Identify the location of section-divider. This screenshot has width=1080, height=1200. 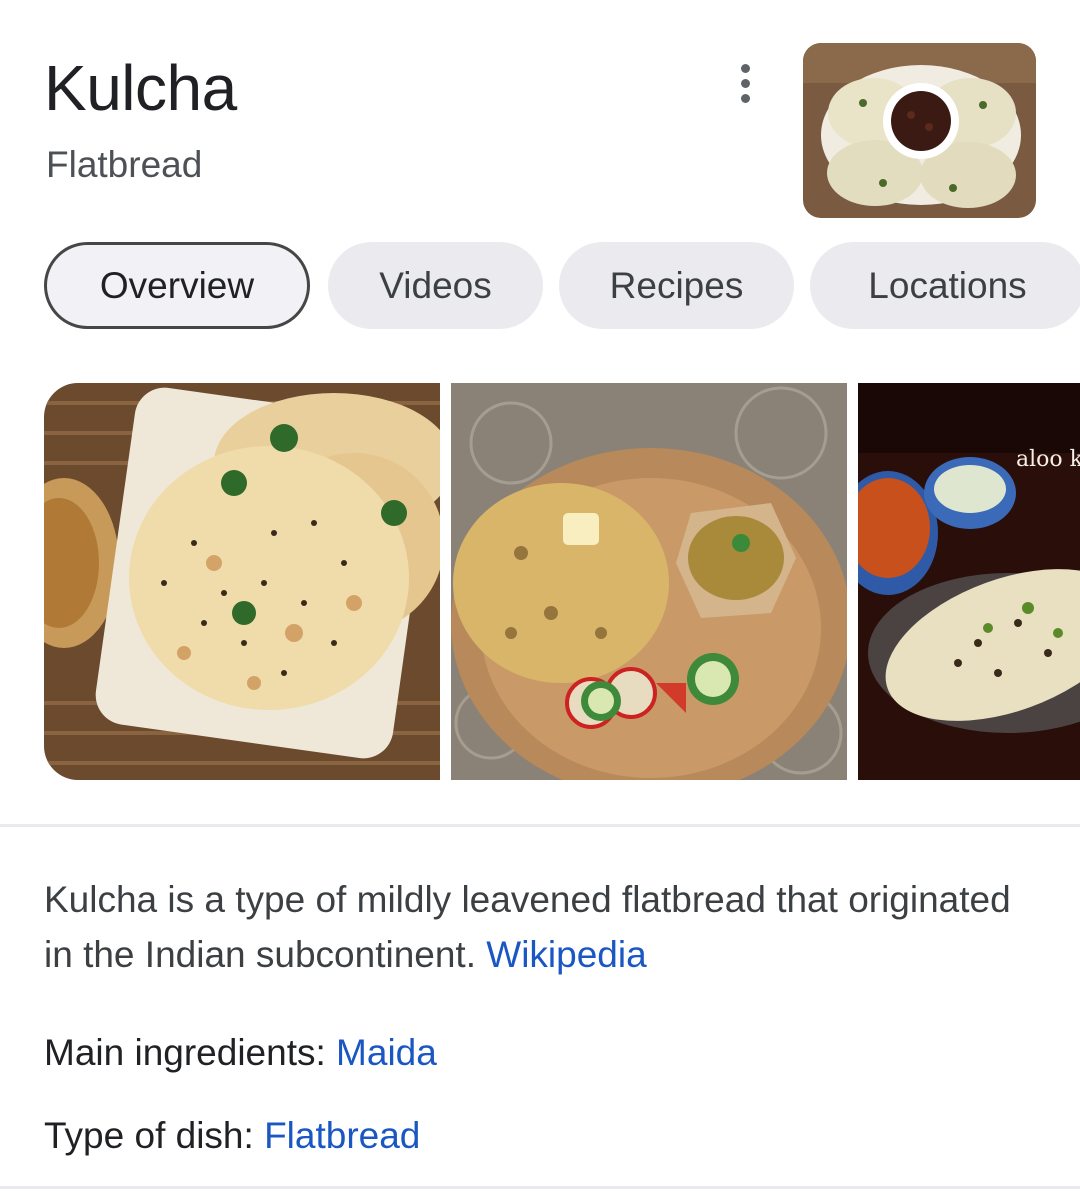
(540, 825).